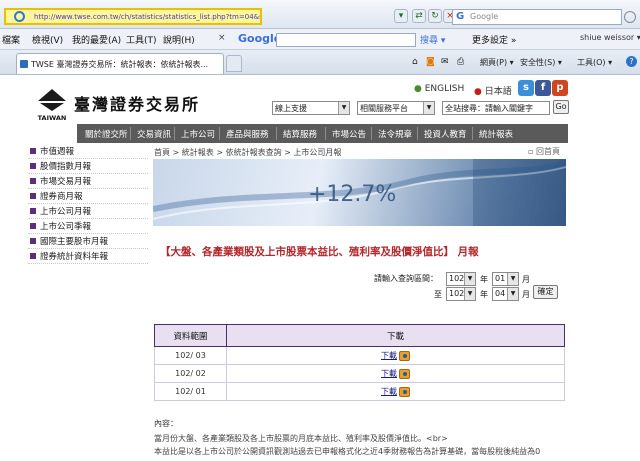 This screenshot has width=640, height=461. I want to click on from-year-unit: 年, so click(484, 279).